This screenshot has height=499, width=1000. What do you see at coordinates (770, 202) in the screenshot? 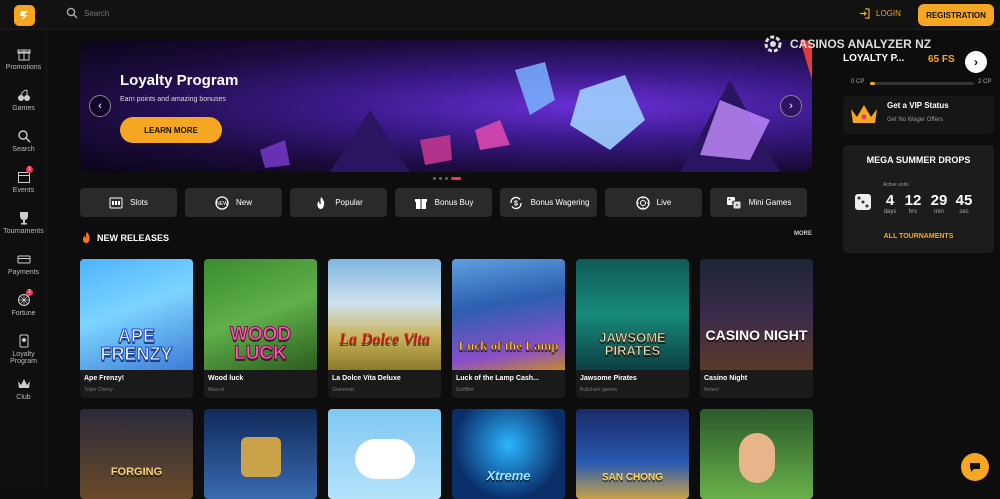
I see `category-label: Mini Games` at bounding box center [770, 202].